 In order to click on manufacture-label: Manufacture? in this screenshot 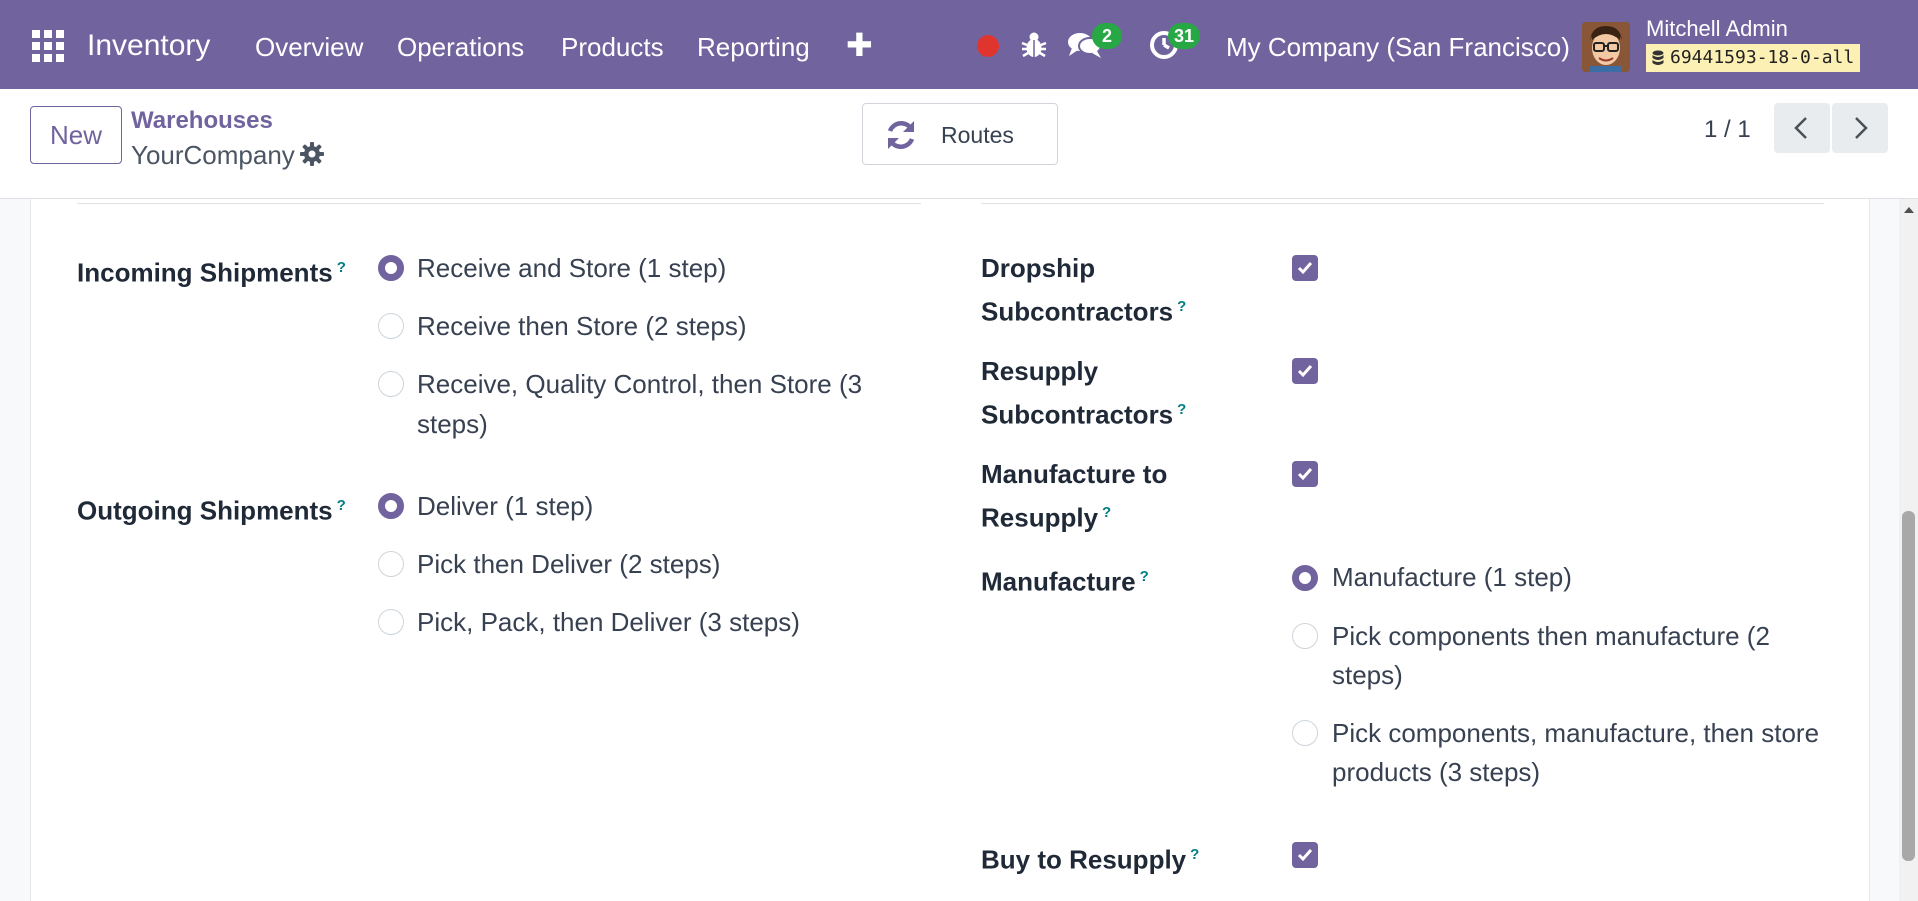, I will do `click(1065, 581)`.